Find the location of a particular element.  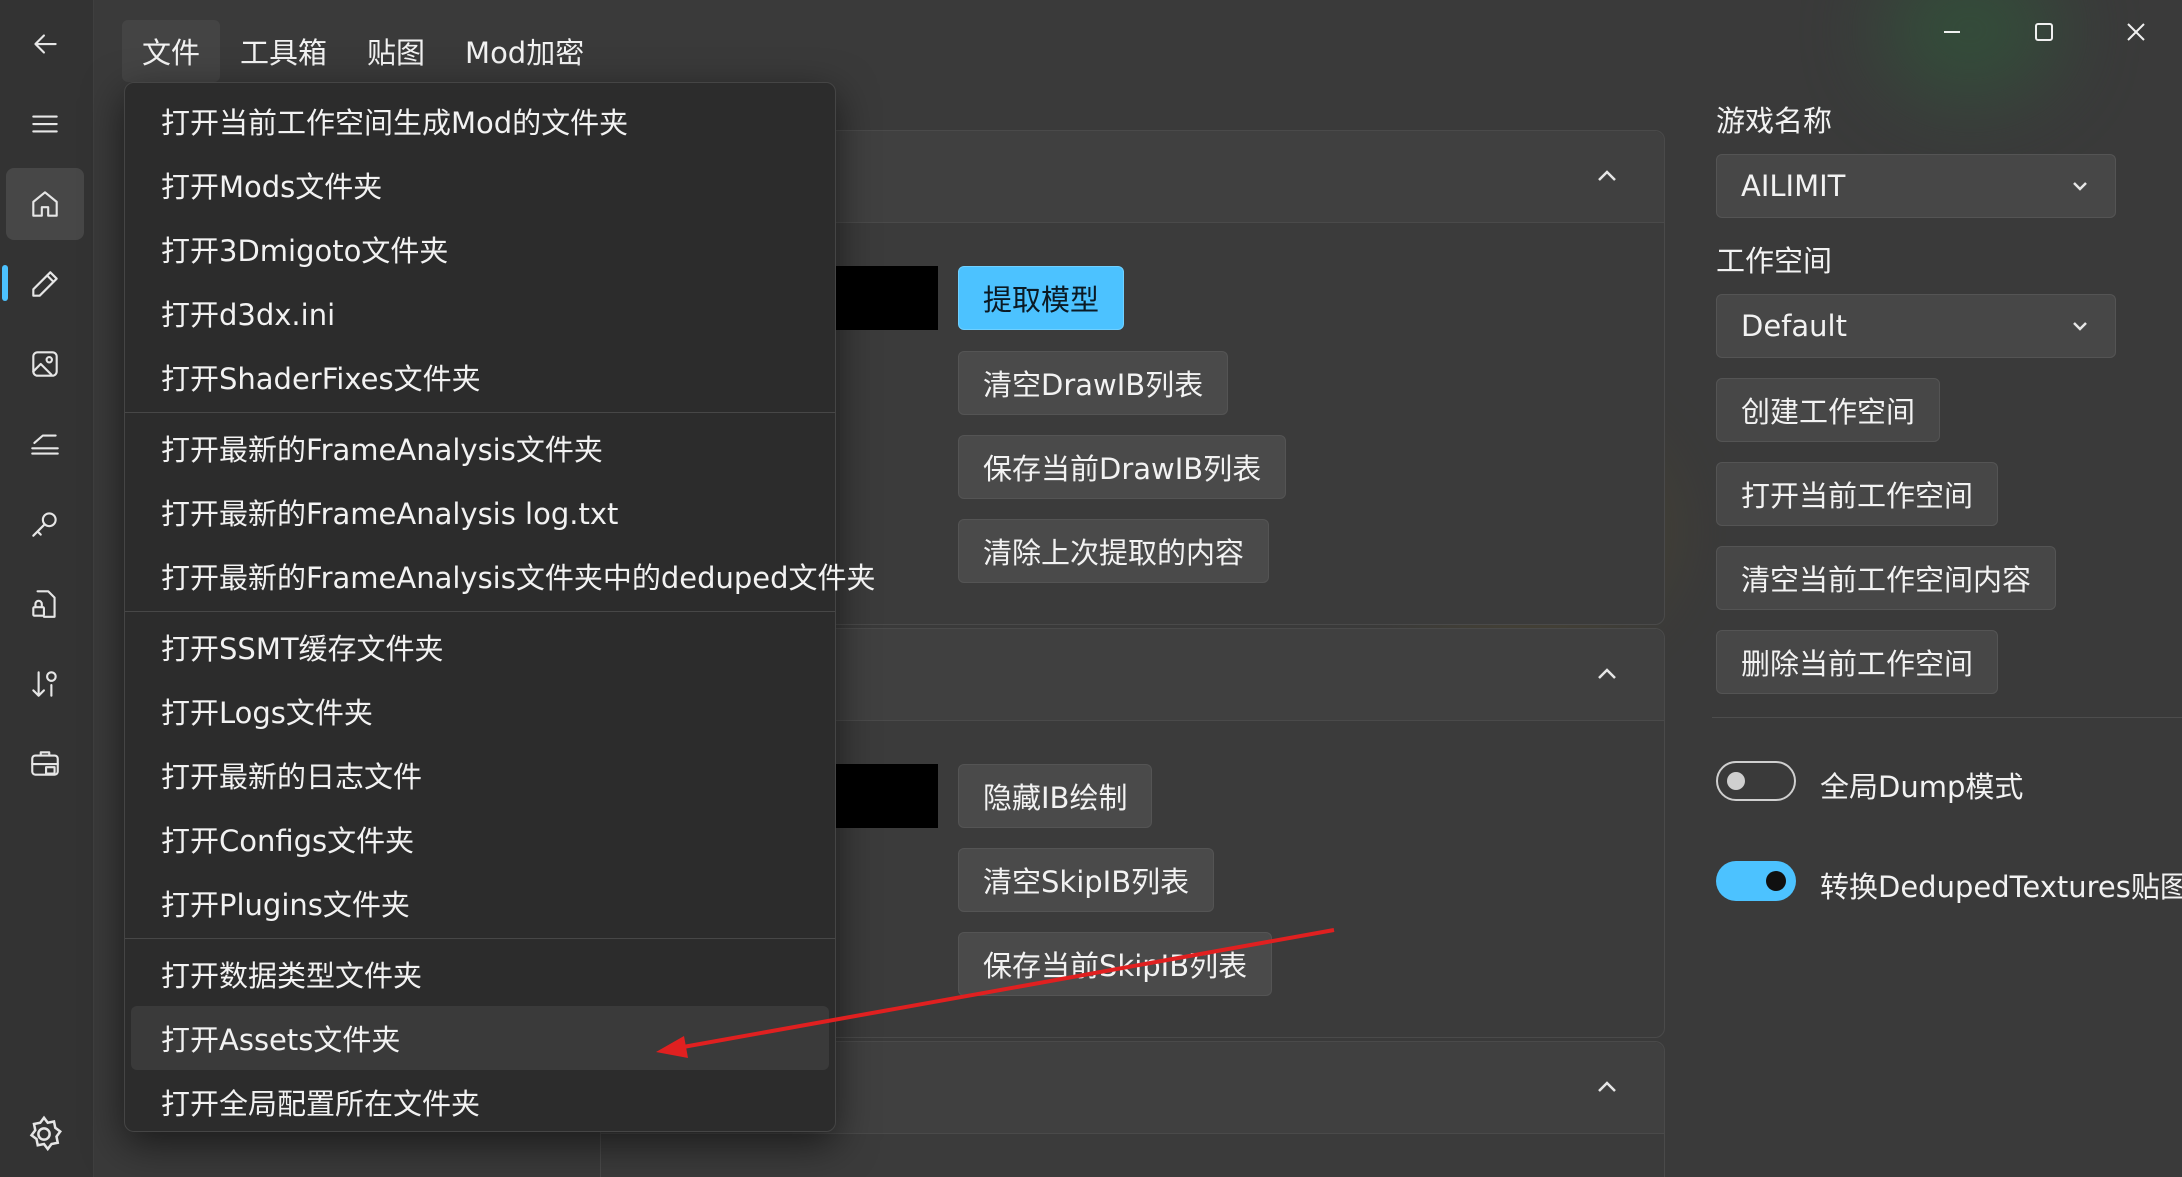

layers-icon is located at coordinates (45, 444).